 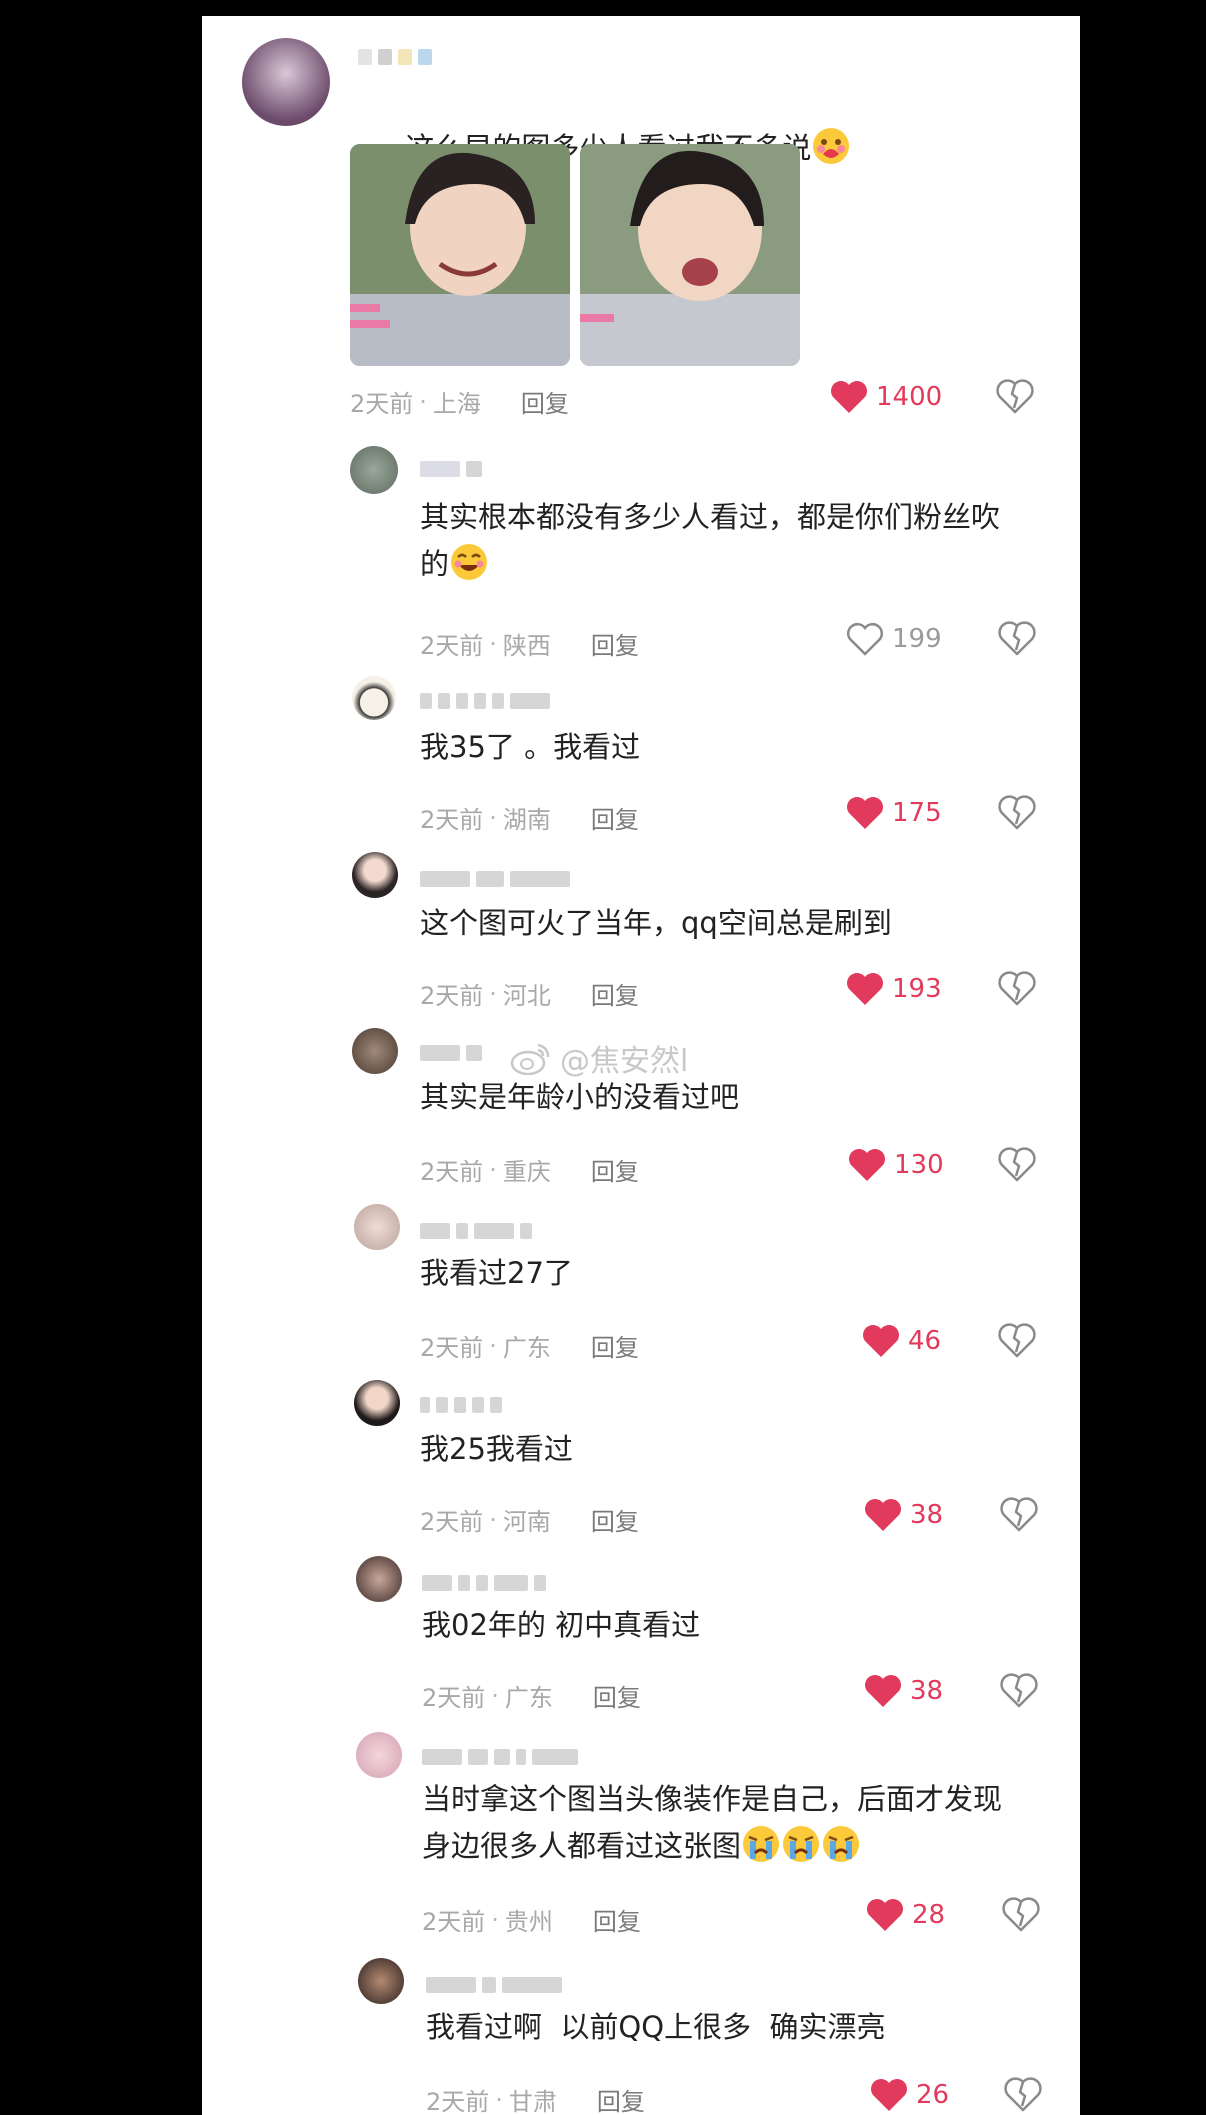 What do you see at coordinates (456, 404) in the screenshot?
I see `location: 上海` at bounding box center [456, 404].